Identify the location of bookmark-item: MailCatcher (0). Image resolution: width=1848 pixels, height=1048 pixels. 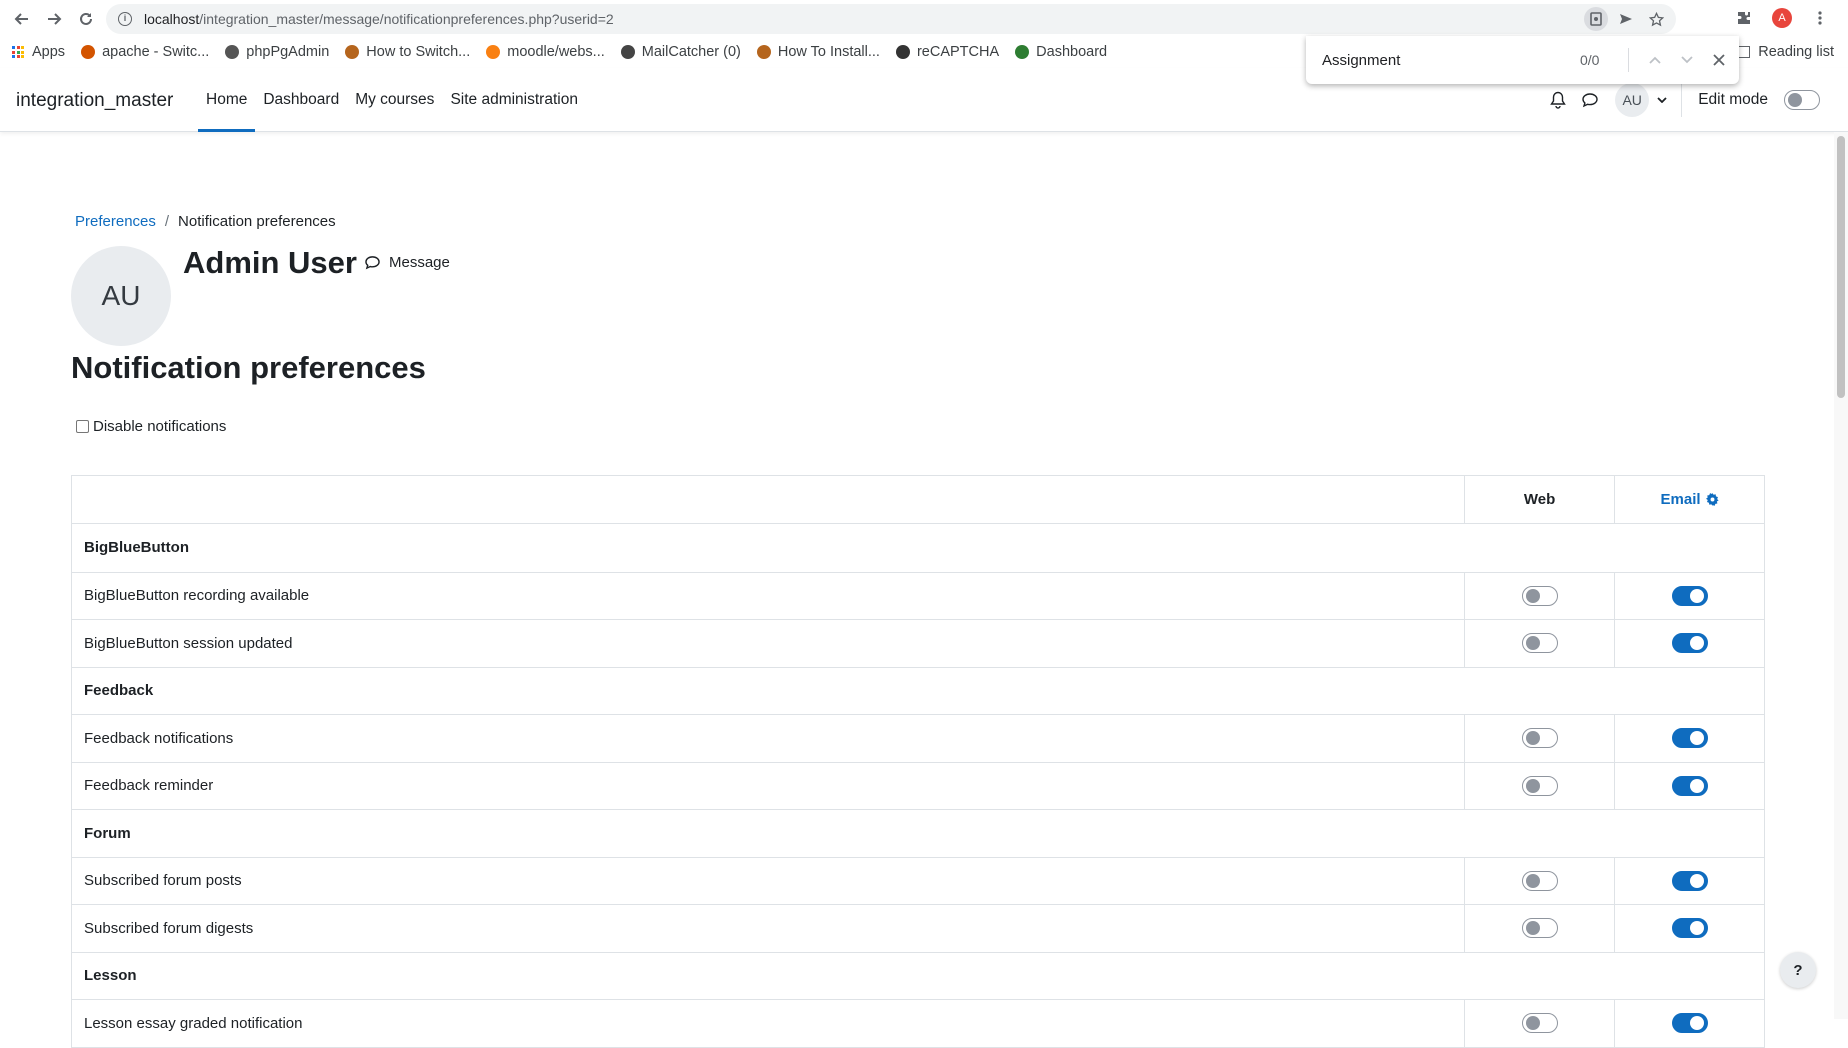
(680, 52).